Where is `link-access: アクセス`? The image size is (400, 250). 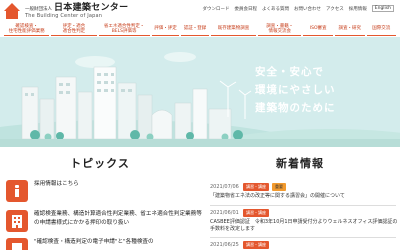 link-access: アクセス is located at coordinates (335, 9).